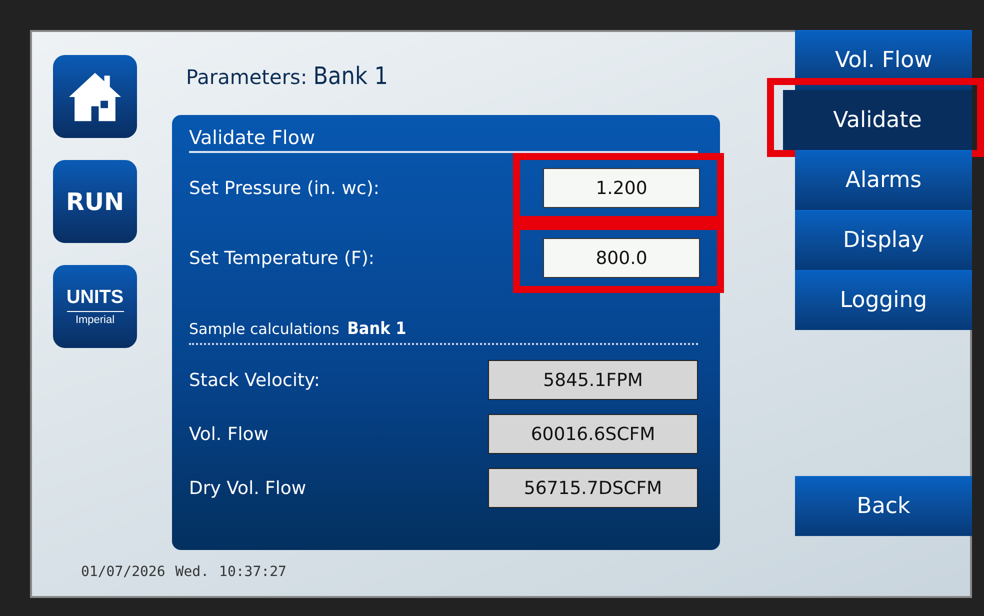  What do you see at coordinates (95, 306) in the screenshot?
I see `units-button: UNITS Imperial` at bounding box center [95, 306].